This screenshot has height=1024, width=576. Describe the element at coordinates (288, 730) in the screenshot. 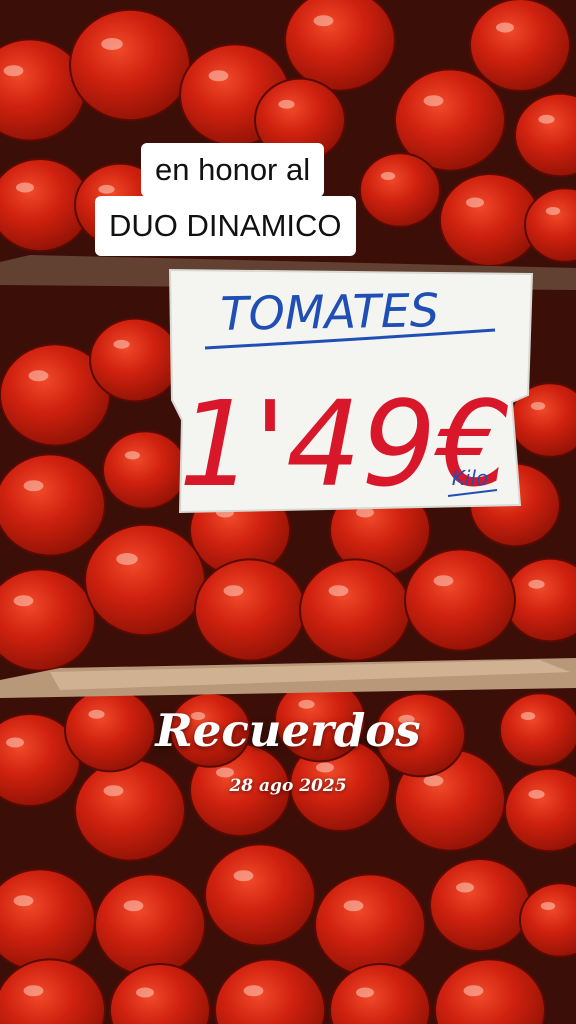

I see `memories-title: Recuerdos` at that location.